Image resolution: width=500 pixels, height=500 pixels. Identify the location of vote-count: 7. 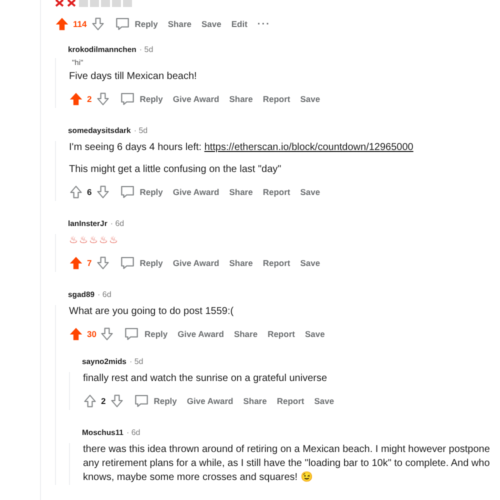
(89, 263).